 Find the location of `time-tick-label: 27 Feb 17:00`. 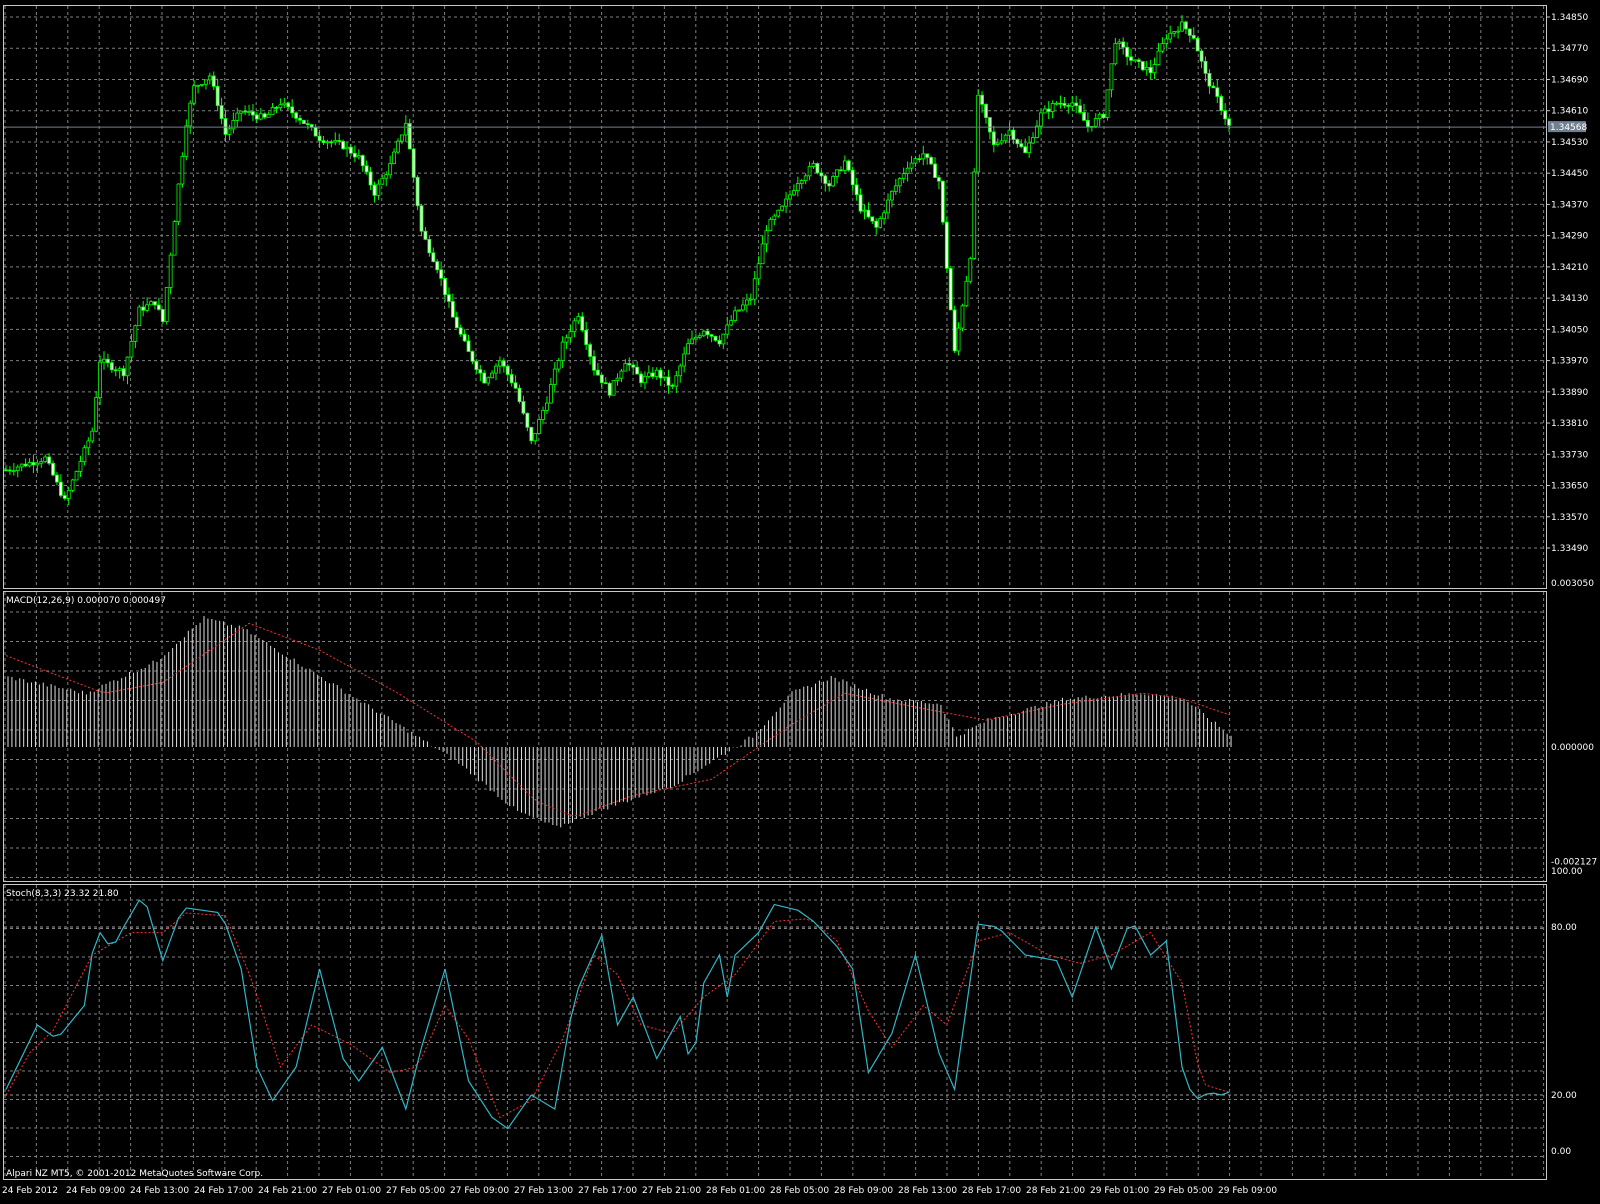

time-tick-label: 27 Feb 17:00 is located at coordinates (607, 1191).